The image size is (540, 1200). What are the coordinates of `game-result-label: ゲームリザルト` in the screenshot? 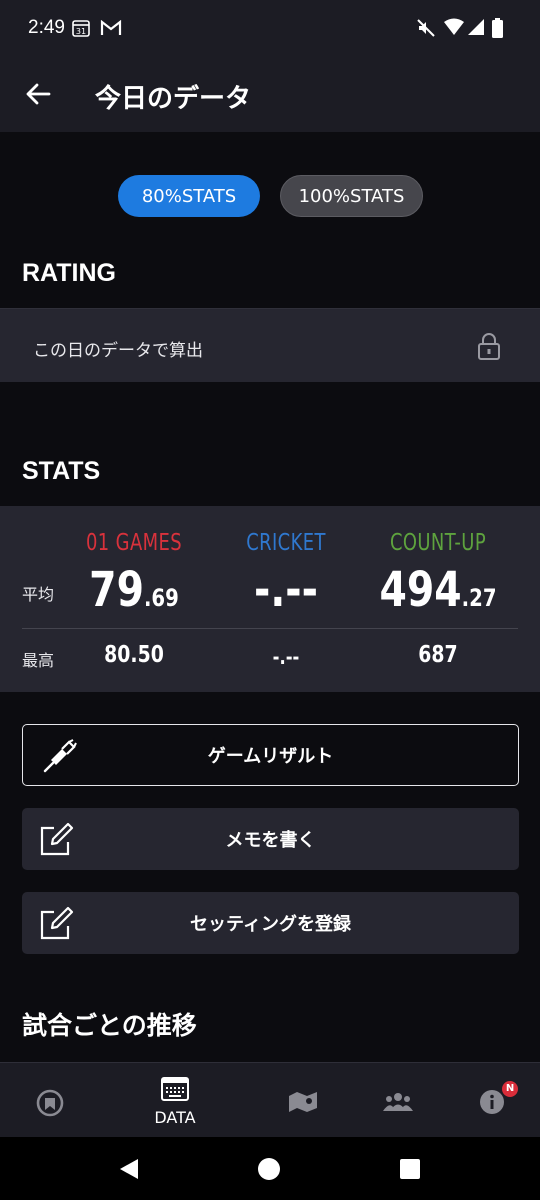 It's located at (270, 756).